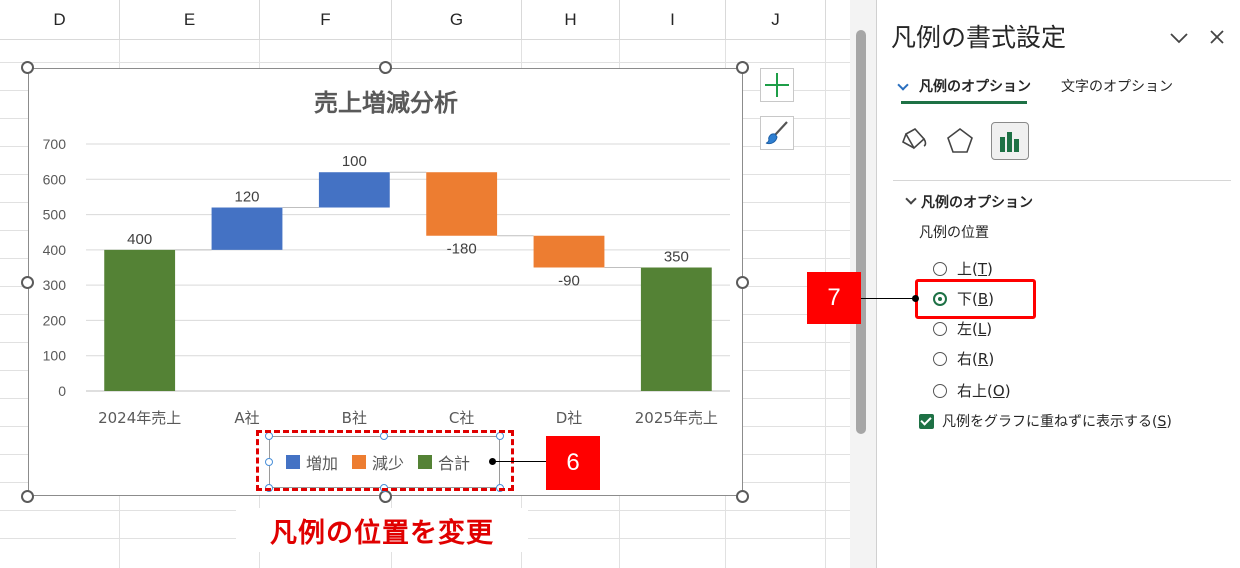 The image size is (1240, 568). Describe the element at coordinates (354, 161) in the screenshot. I see `data-label: 100` at that location.